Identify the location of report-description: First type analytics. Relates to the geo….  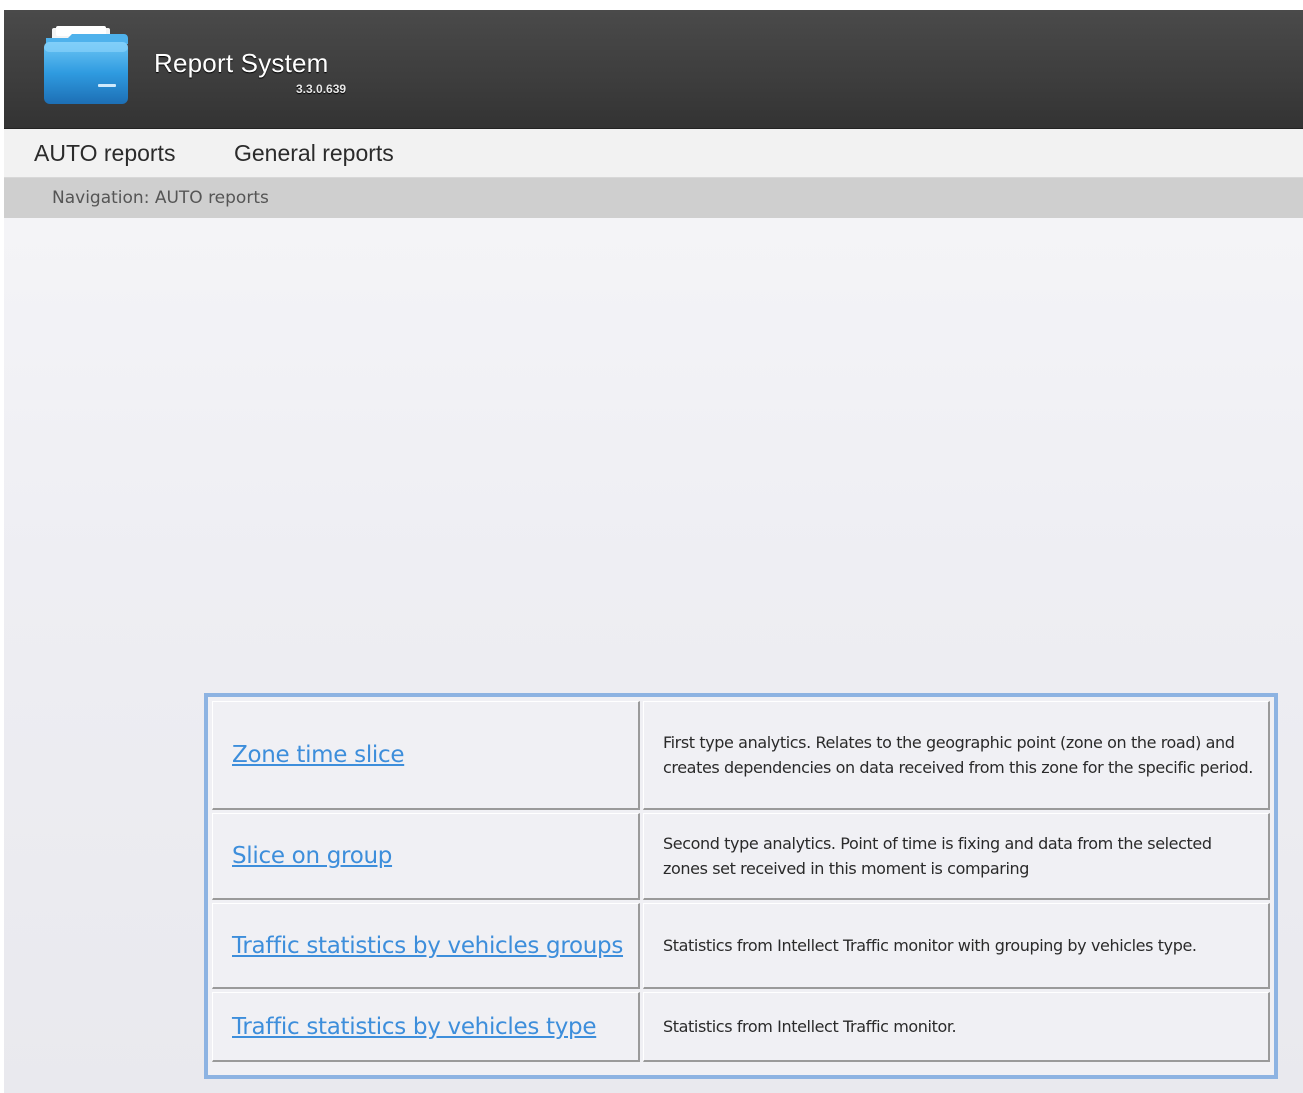
(956, 755).